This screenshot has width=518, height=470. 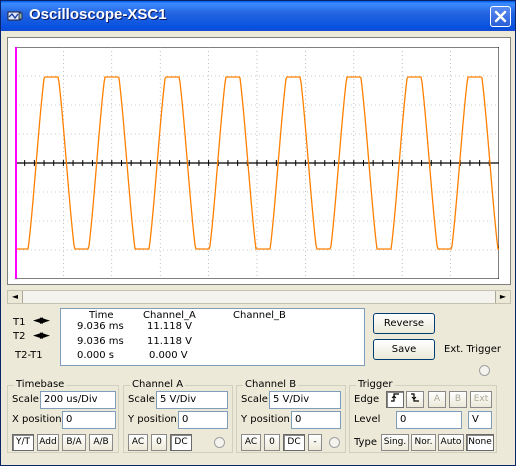 I want to click on trigger-auto-button: Auto, so click(x=451, y=442).